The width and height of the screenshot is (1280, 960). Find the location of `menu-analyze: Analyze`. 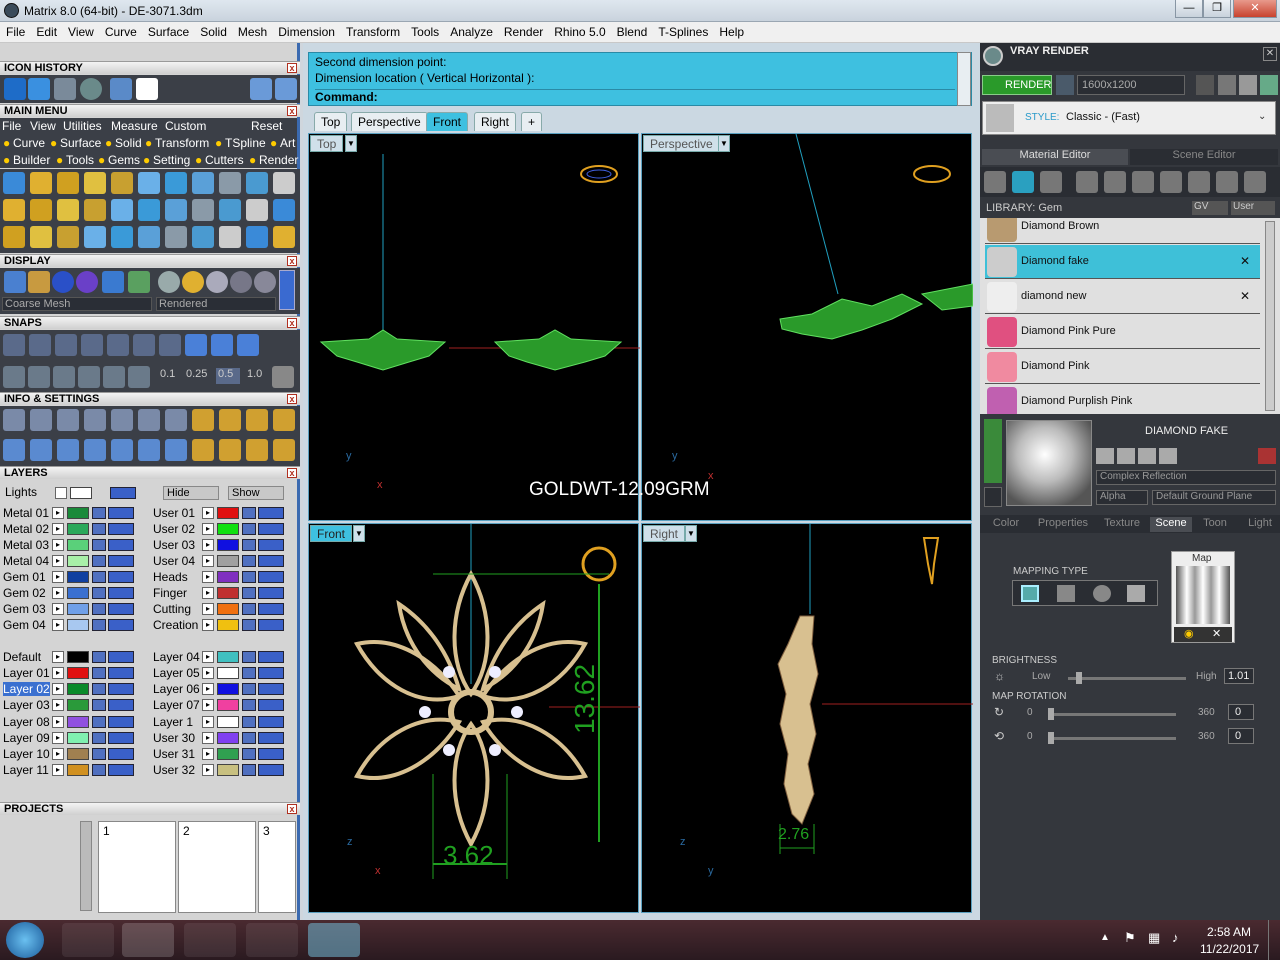

menu-analyze: Analyze is located at coordinates (471, 30).